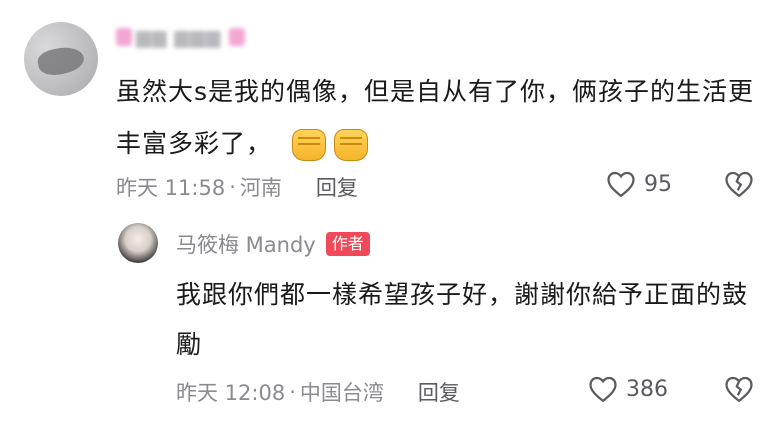 Image resolution: width=780 pixels, height=430 pixels. Describe the element at coordinates (231, 393) in the screenshot. I see `reply-time: 昨天 12:08` at that location.